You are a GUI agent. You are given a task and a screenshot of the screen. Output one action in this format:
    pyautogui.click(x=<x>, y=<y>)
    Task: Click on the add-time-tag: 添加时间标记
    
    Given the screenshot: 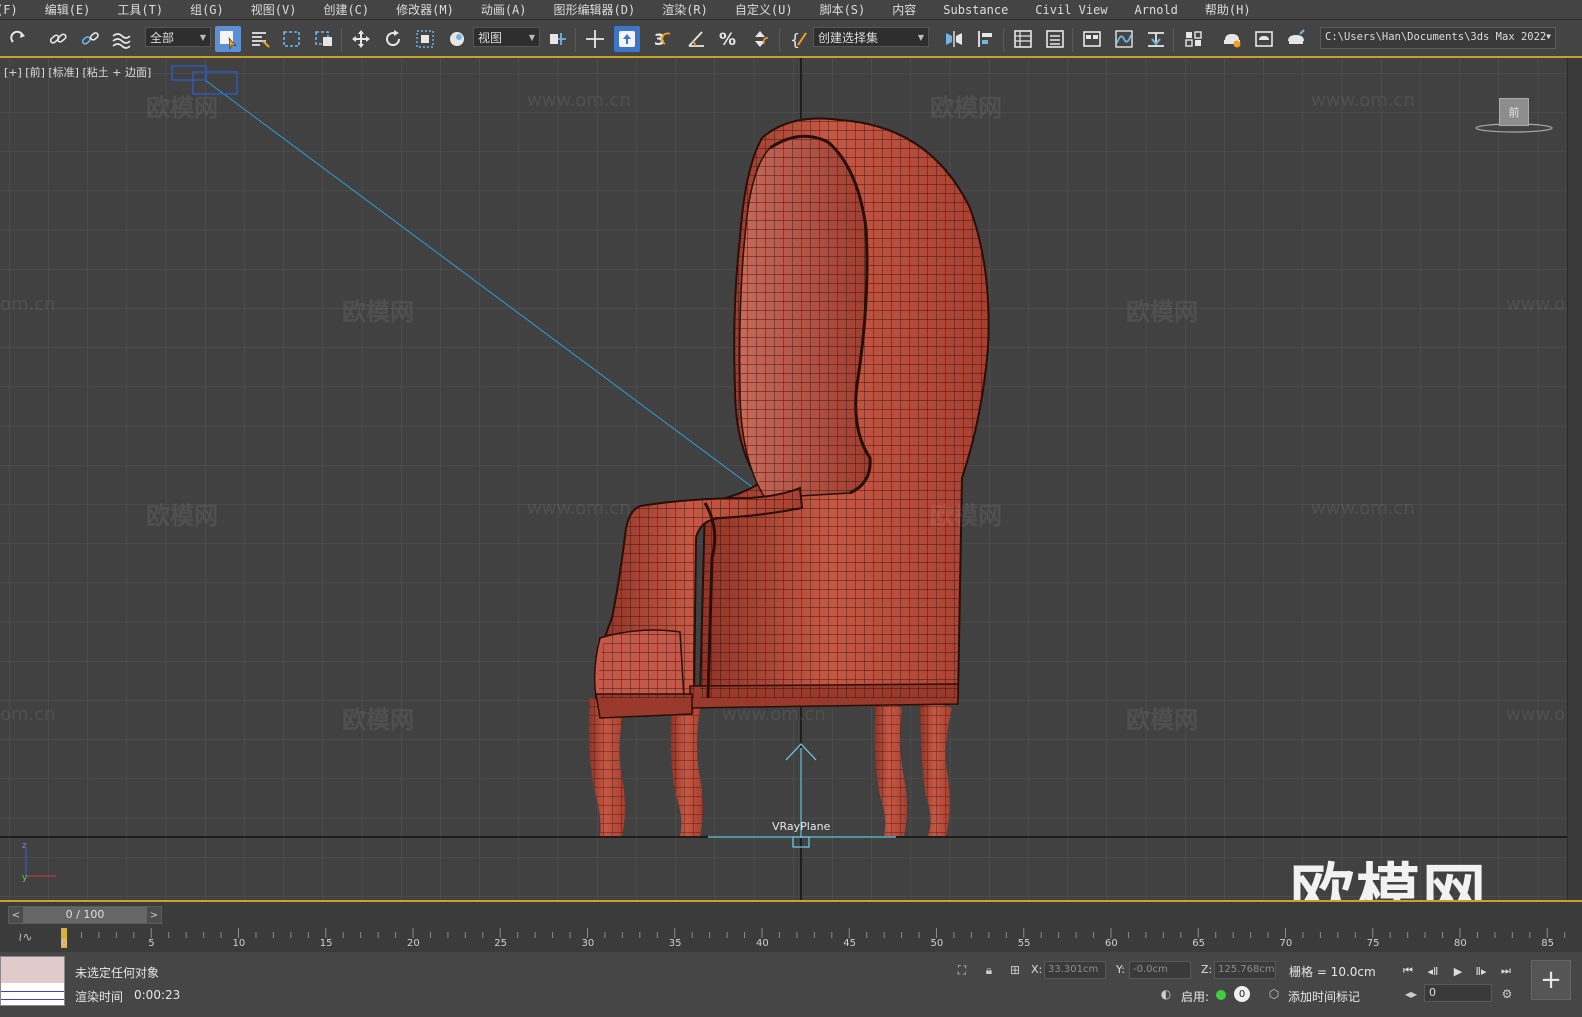 What is the action you would take?
    pyautogui.click(x=1324, y=996)
    